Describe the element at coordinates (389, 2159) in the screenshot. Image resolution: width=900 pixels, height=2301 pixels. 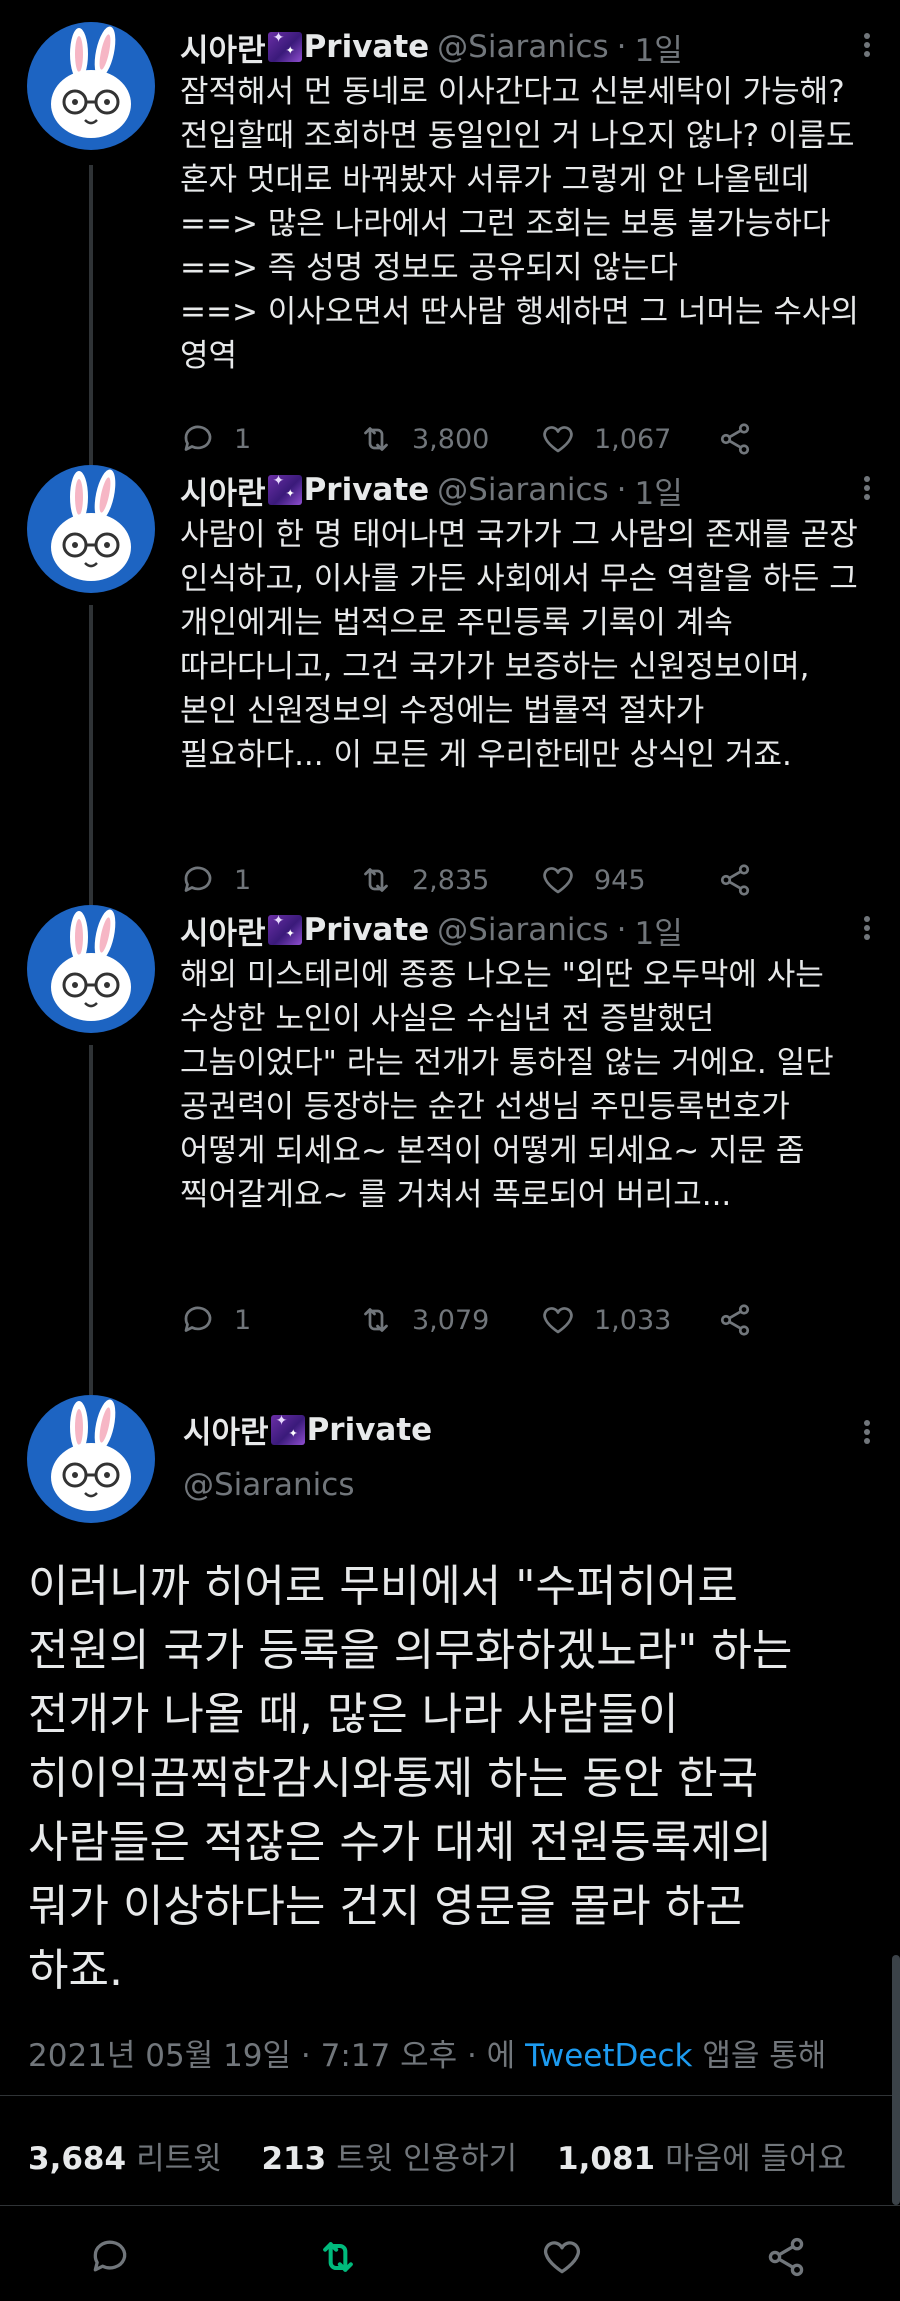
I see `quotes-stat: 213 트윗 인용하기` at that location.